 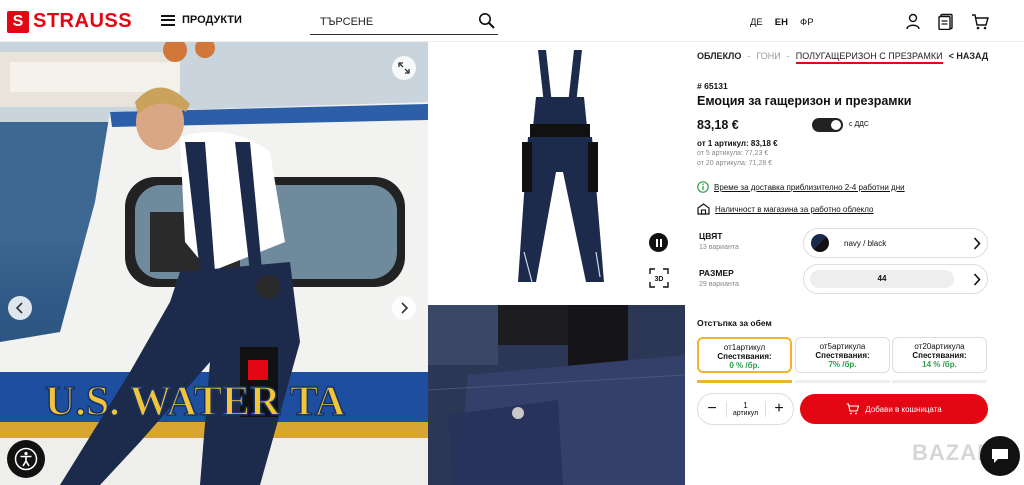 What do you see at coordinates (895, 243) in the screenshot?
I see `color-selector: navy / black` at bounding box center [895, 243].